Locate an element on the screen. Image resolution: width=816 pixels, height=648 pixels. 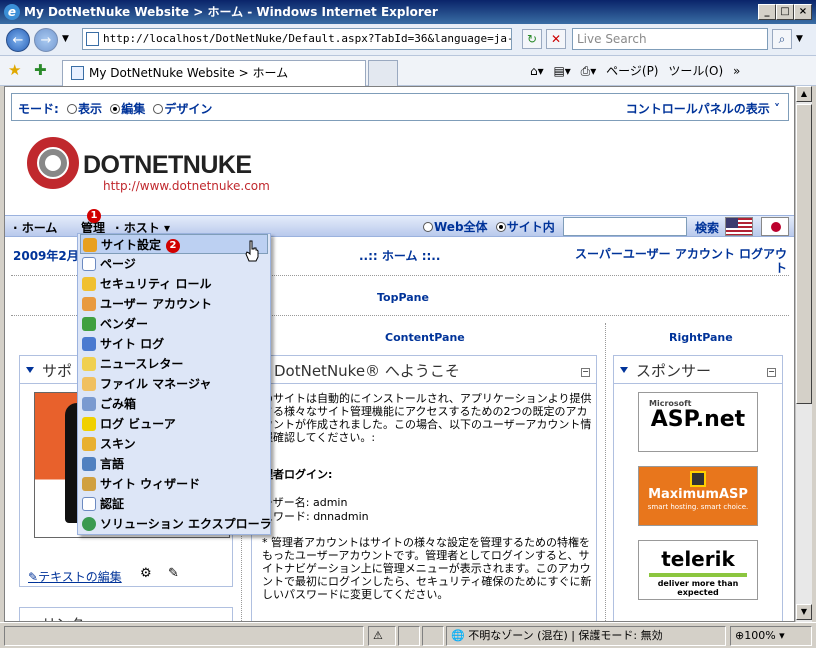
scroll-thumb is located at coordinates (804, 254).